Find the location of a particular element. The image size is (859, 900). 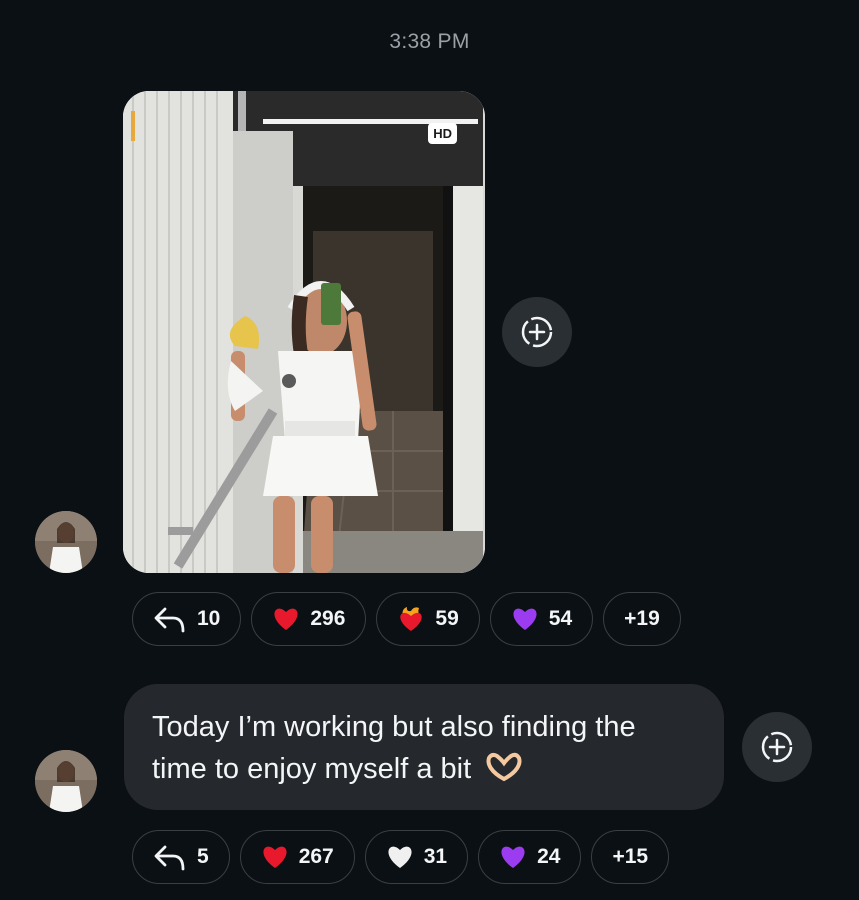

reaction-pill-purple-heart: 54 is located at coordinates (541, 619).